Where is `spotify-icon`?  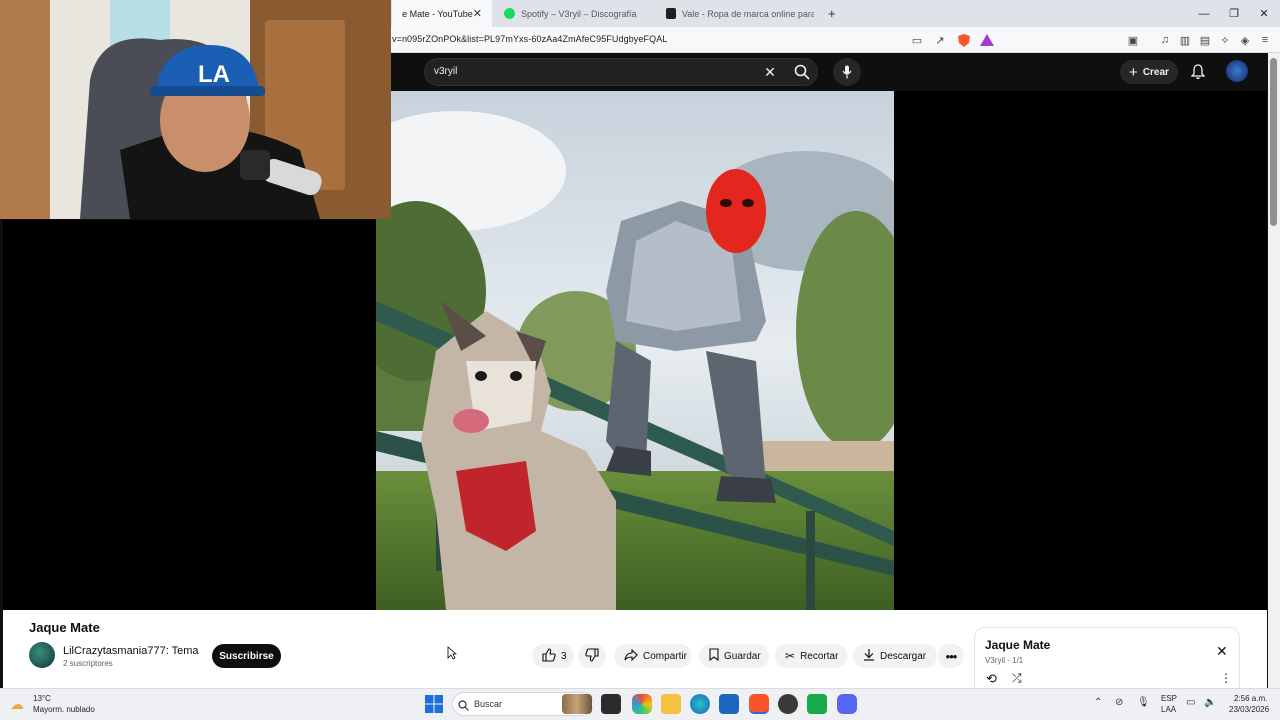
spotify-icon is located at coordinates (509, 13).